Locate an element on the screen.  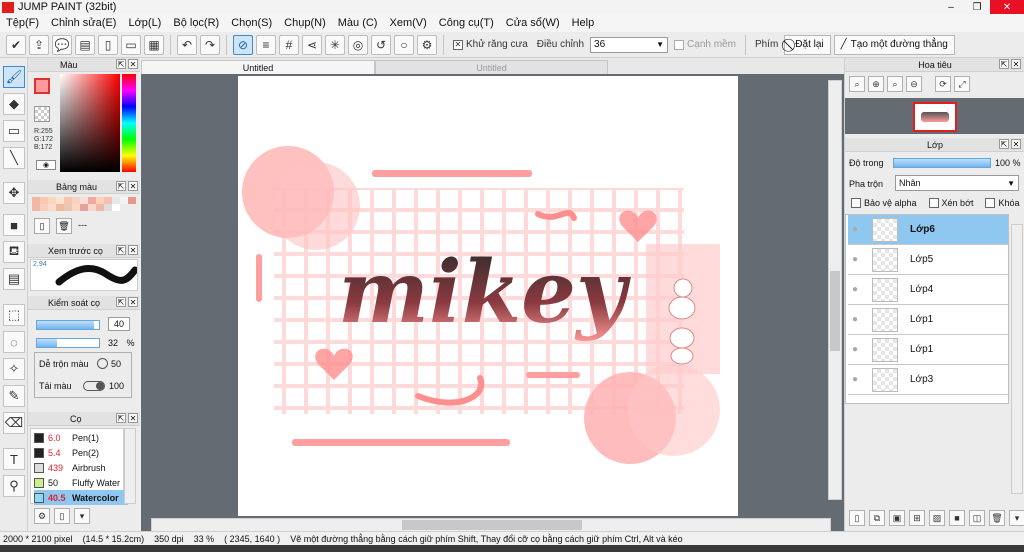
layer-row-selected: ● Lớp6 is located at coordinates (928, 230).